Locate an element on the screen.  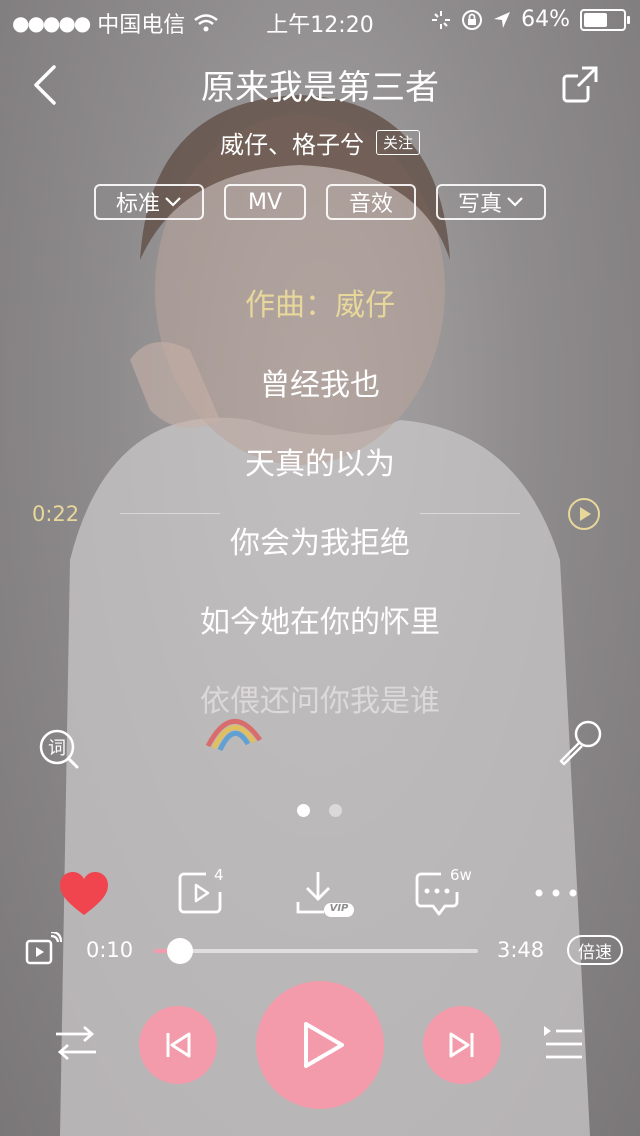
lyric-line: 依偎还问你我是谁 is located at coordinates (320, 698).